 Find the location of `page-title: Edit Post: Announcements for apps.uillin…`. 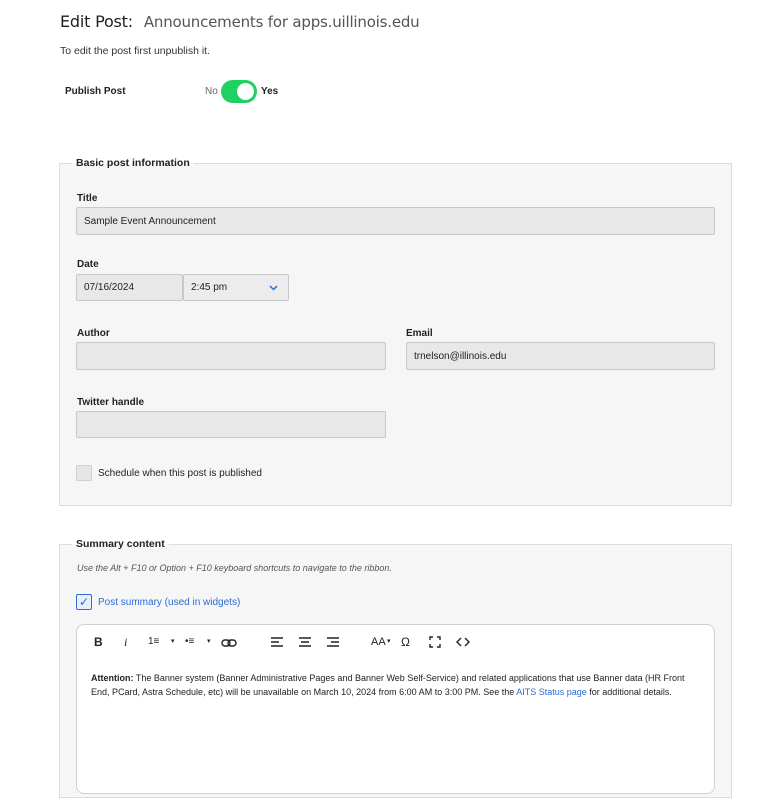

page-title: Edit Post: Announcements for apps.uillin… is located at coordinates (240, 21).